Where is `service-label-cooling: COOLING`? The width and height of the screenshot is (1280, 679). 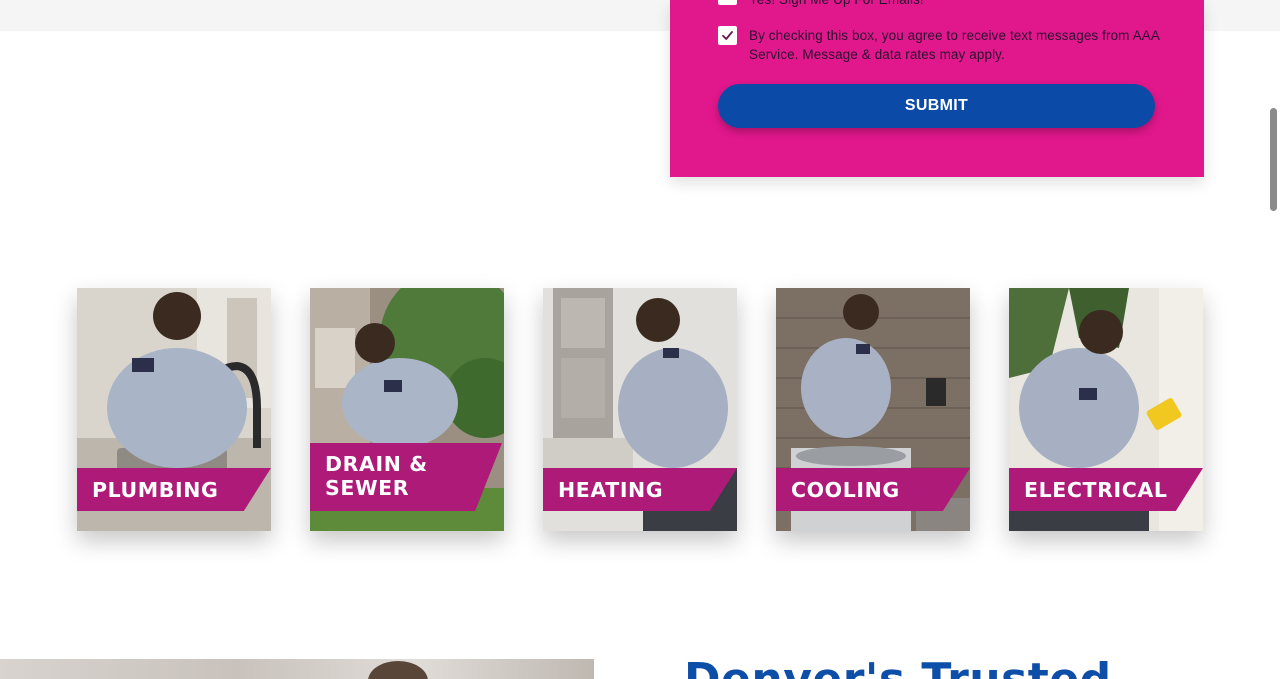 service-label-cooling: COOLING is located at coordinates (845, 490).